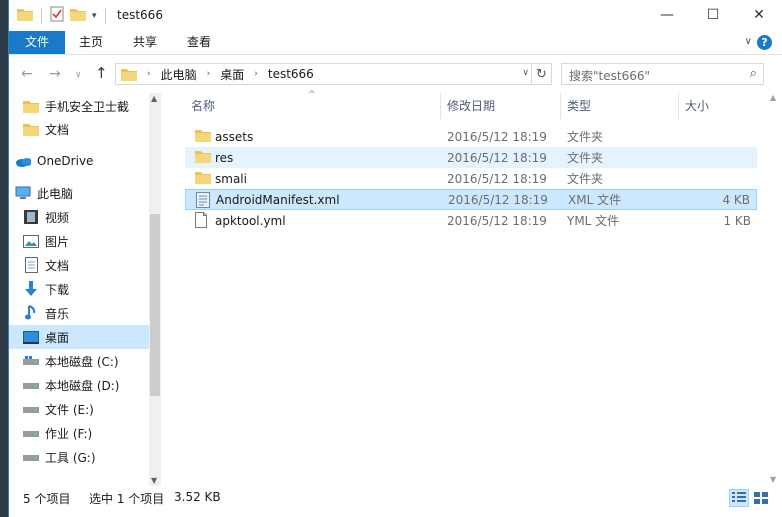 The width and height of the screenshot is (782, 517). I want to click on file-name: AndroidManifest.xml, so click(278, 199).